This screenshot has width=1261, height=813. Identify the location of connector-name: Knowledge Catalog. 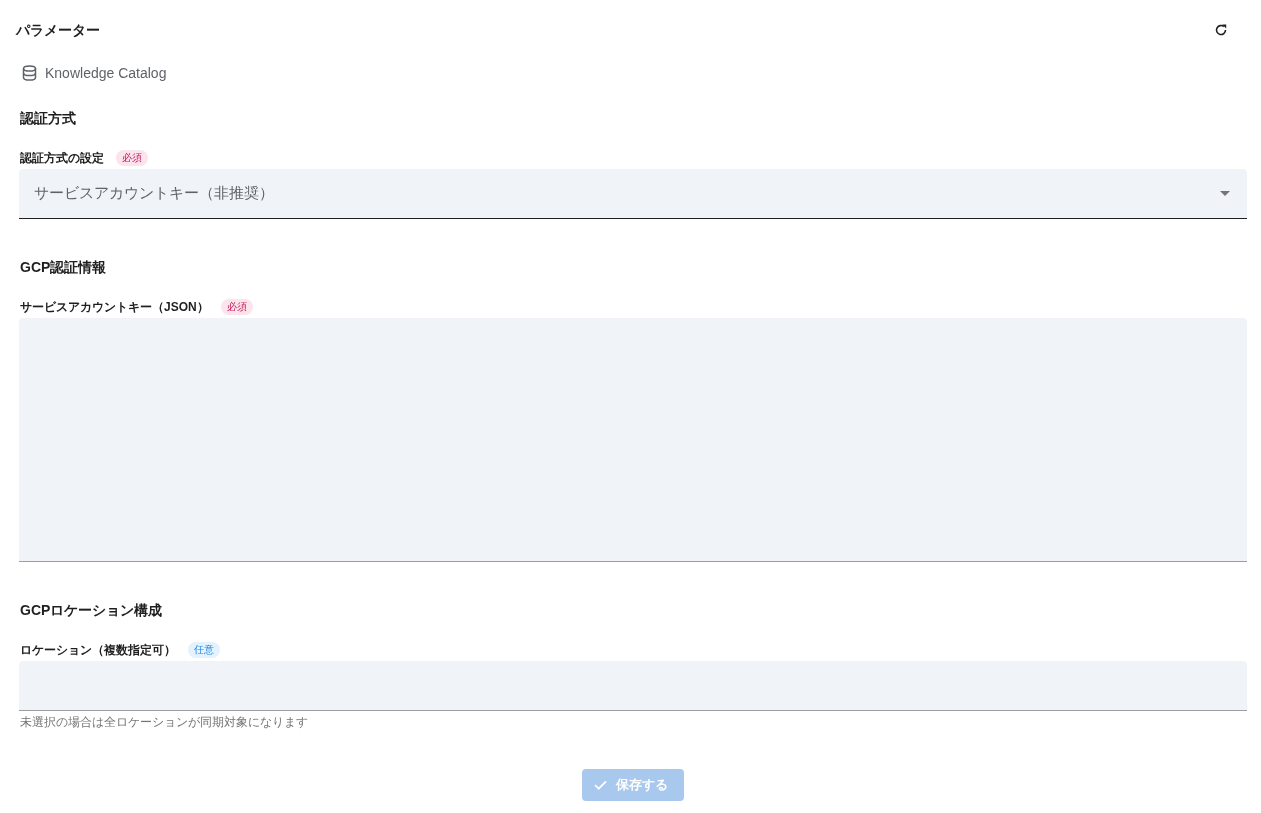
(106, 73).